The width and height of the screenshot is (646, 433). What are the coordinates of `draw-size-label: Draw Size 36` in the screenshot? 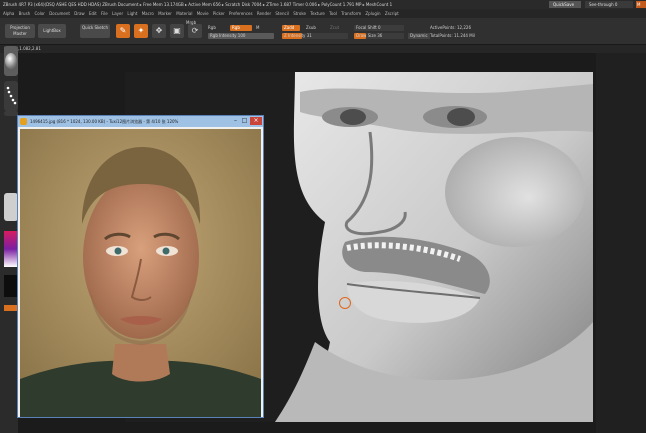 It's located at (369, 35).